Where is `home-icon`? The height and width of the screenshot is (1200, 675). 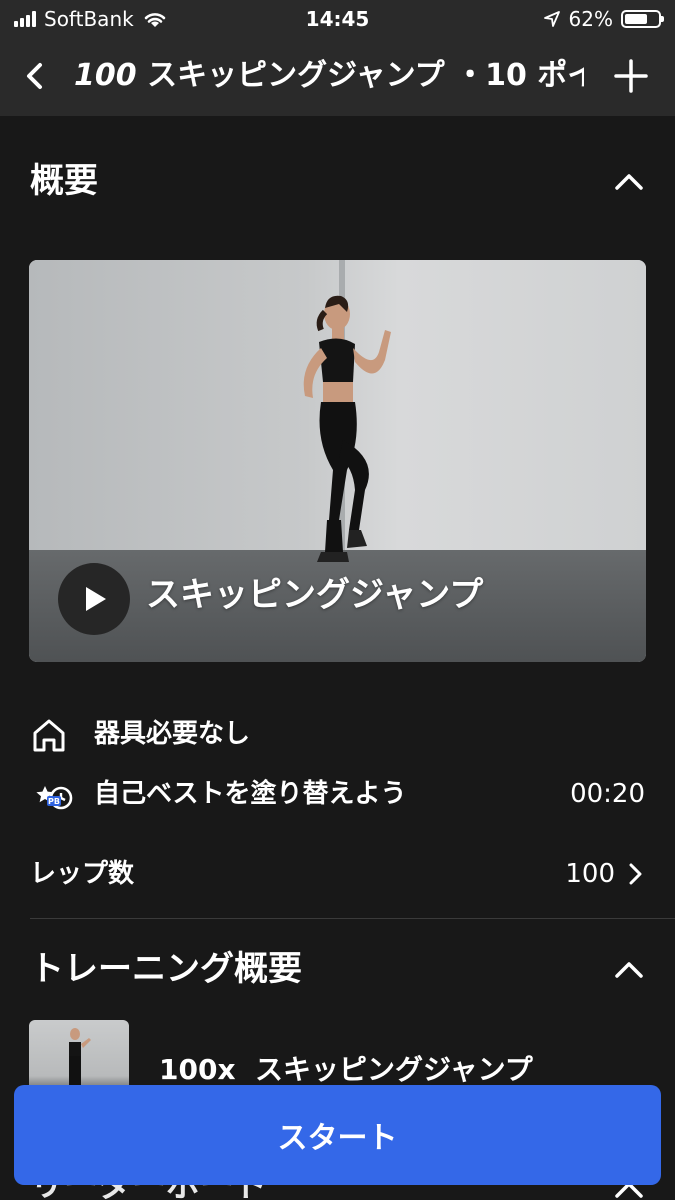 home-icon is located at coordinates (49, 735).